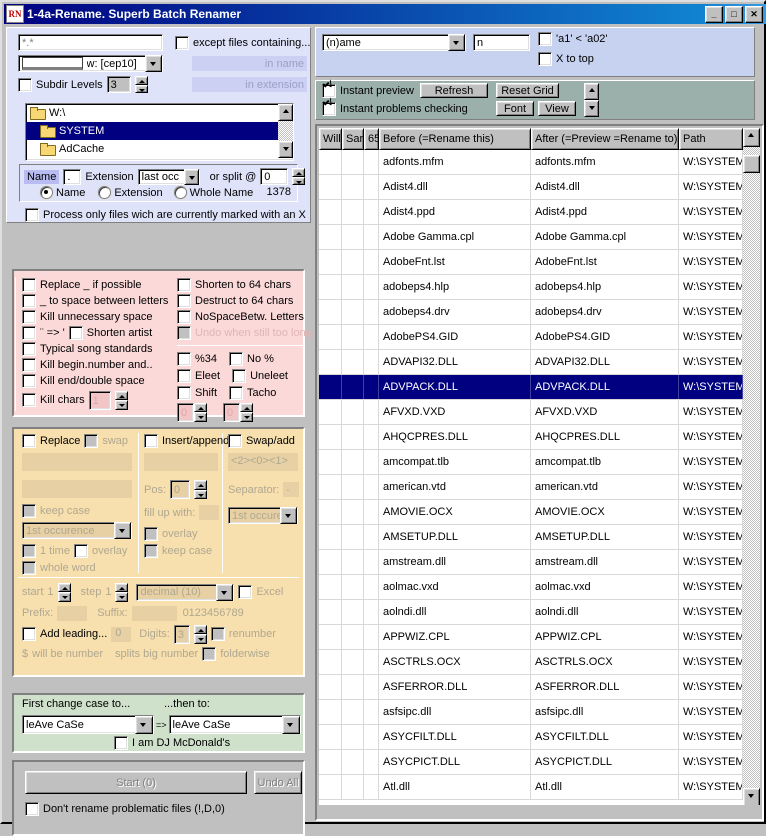 This screenshot has width=766, height=836. What do you see at coordinates (184, 376) in the screenshot?
I see `eleet-checkbox` at bounding box center [184, 376].